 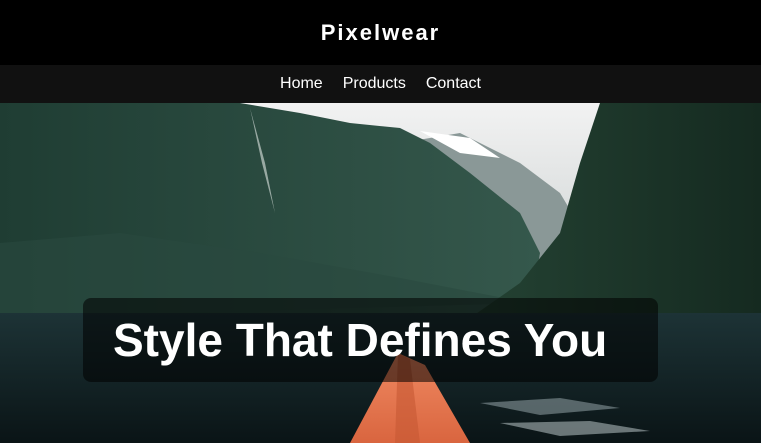 I want to click on main-nav: Home Products Contact, so click(x=380, y=84).